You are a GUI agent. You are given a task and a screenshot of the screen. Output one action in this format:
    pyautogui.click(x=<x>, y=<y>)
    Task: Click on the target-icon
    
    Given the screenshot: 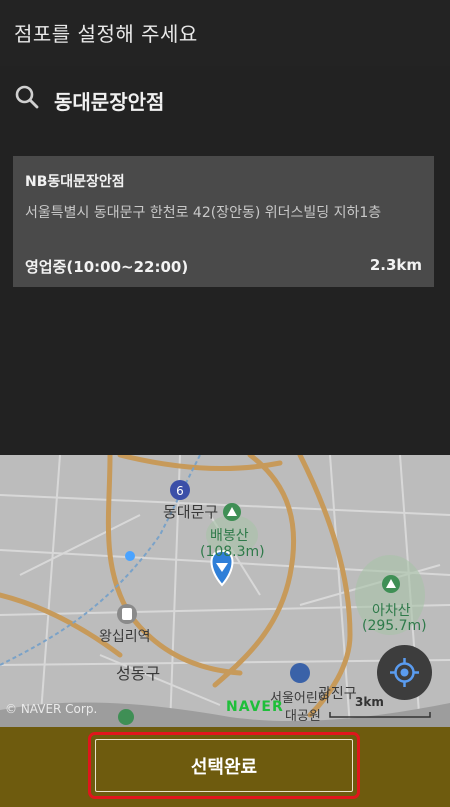 What is the action you would take?
    pyautogui.click(x=404, y=672)
    